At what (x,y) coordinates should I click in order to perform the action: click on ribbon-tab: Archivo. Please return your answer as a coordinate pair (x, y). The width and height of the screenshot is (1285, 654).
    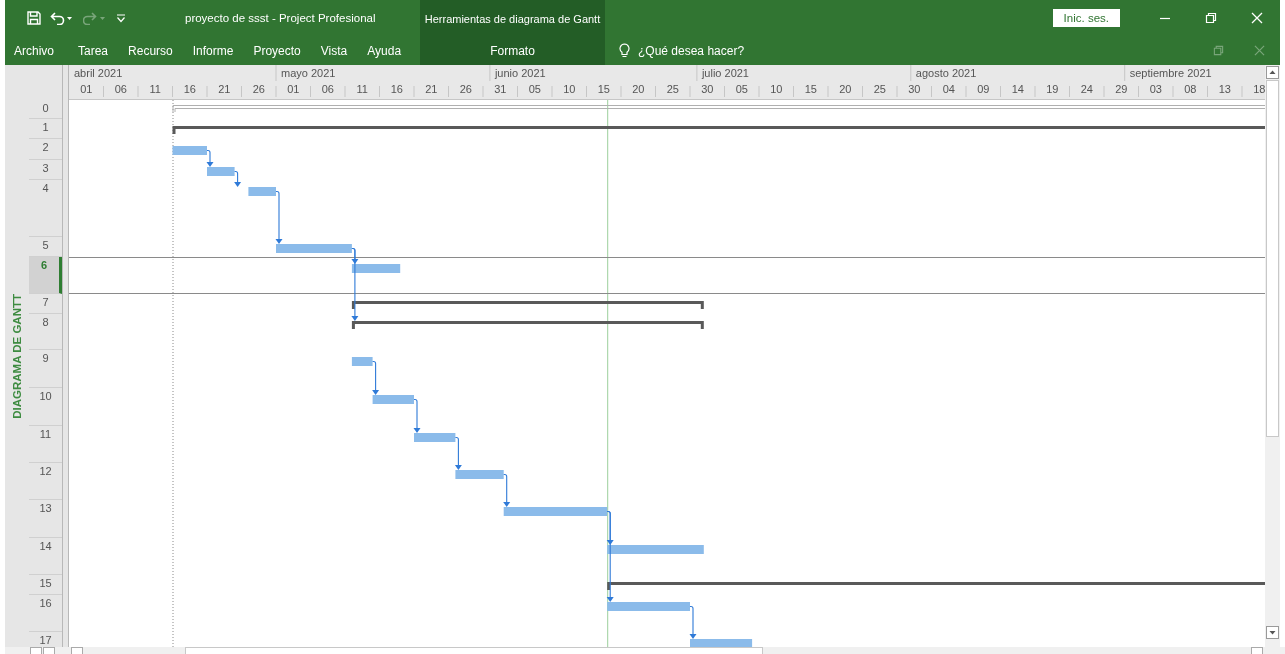
    Looking at the image, I should click on (34, 50).